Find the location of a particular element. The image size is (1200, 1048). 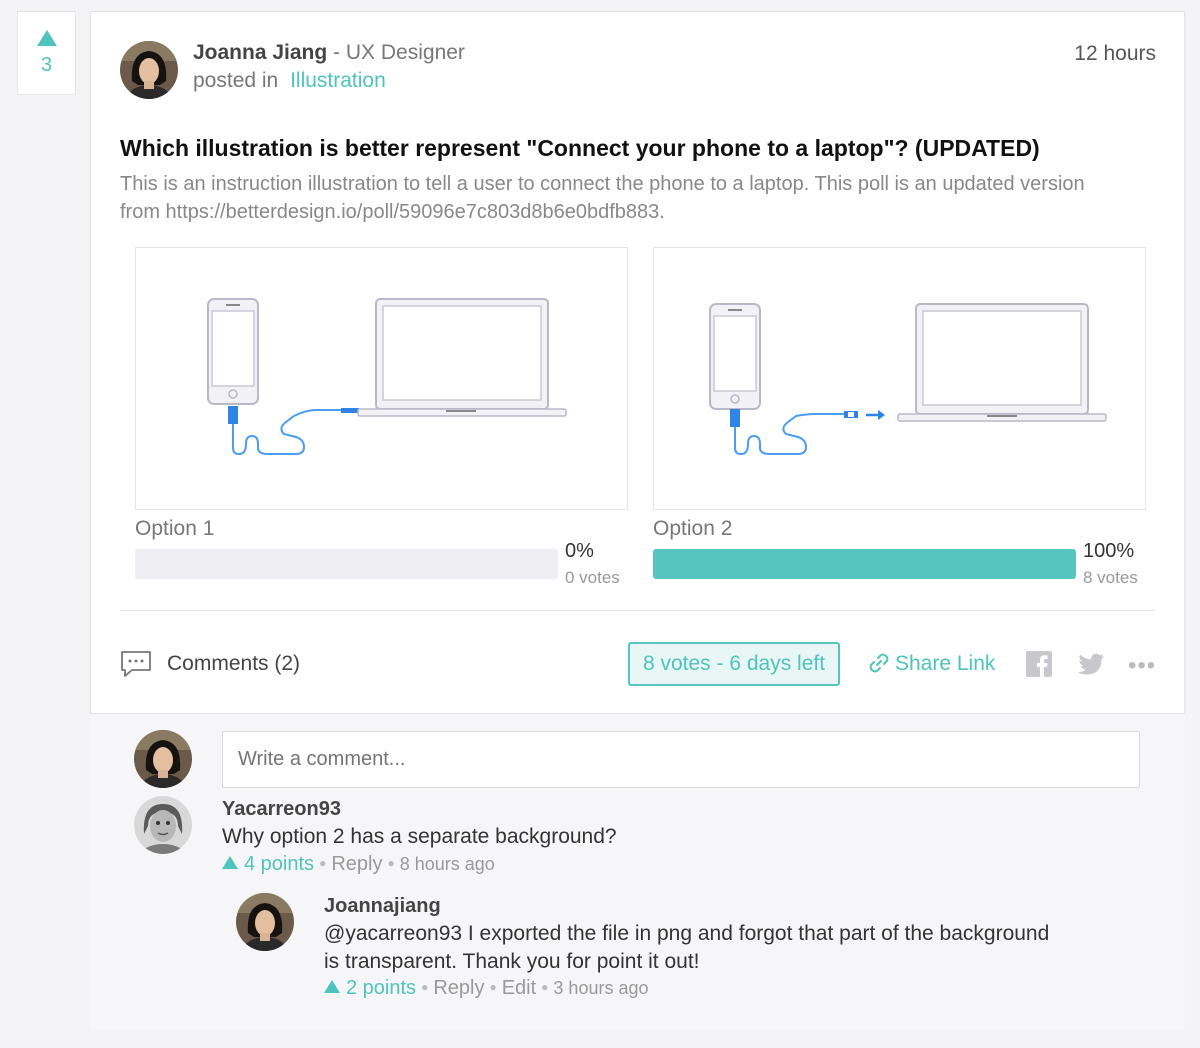

option-2-bar-fill is located at coordinates (864, 564).